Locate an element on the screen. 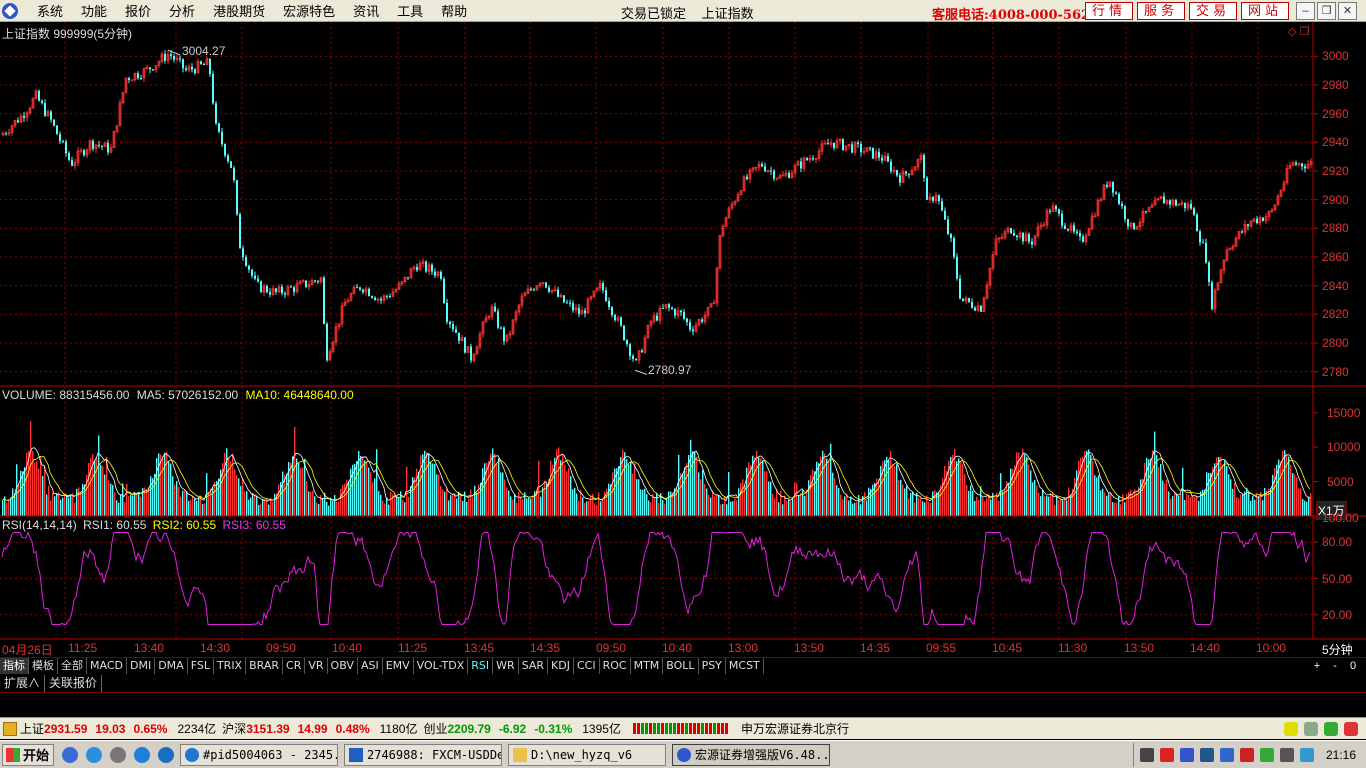 This screenshot has width=1366, height=768. browser-icon is located at coordinates (142, 754).